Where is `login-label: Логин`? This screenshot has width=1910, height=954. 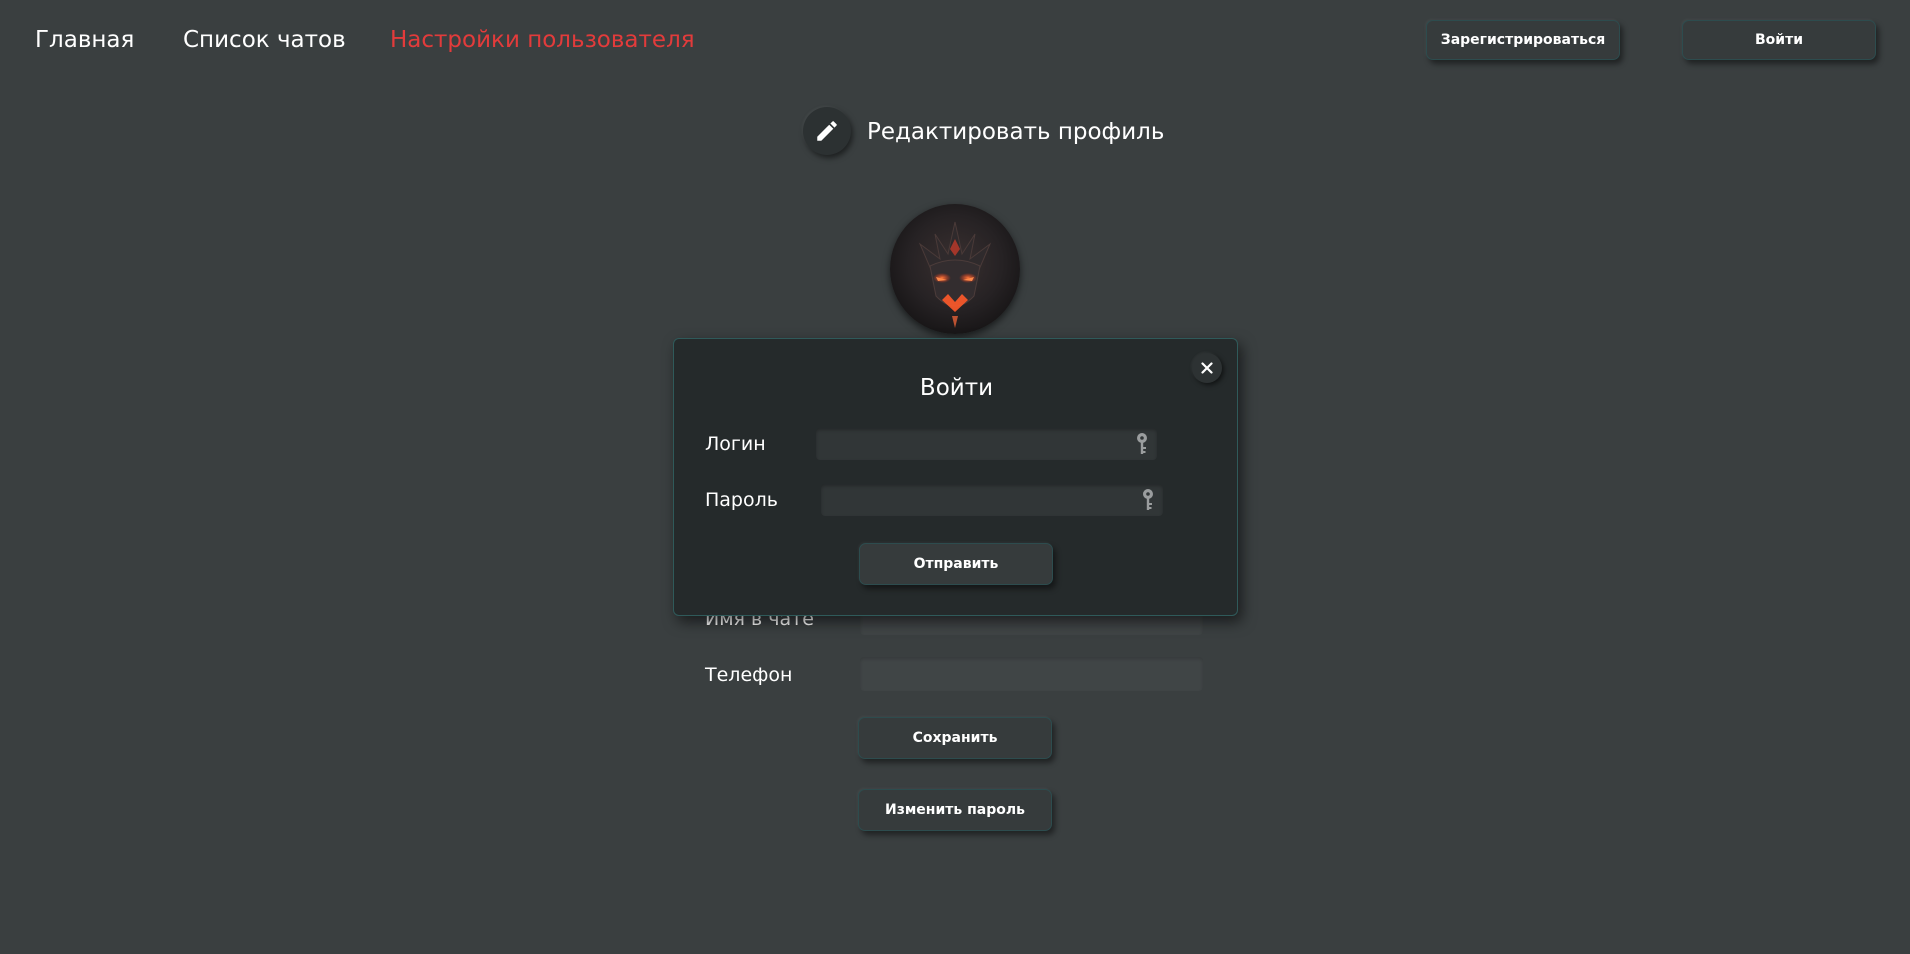
login-label: Логин is located at coordinates (735, 444).